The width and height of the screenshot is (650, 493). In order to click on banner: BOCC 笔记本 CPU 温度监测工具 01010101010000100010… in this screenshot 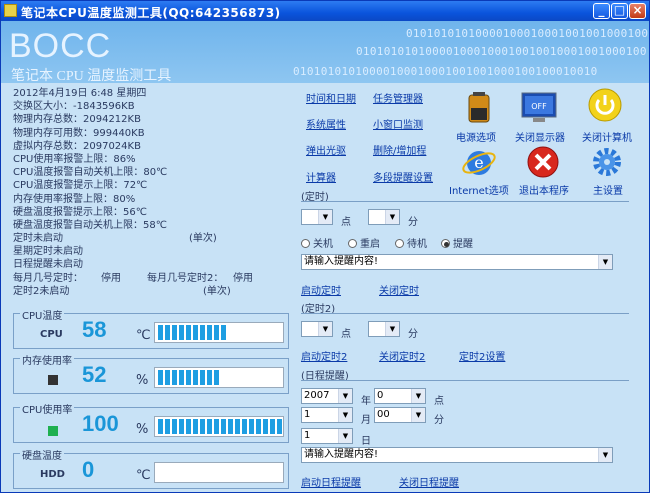, I will do `click(325, 52)`.